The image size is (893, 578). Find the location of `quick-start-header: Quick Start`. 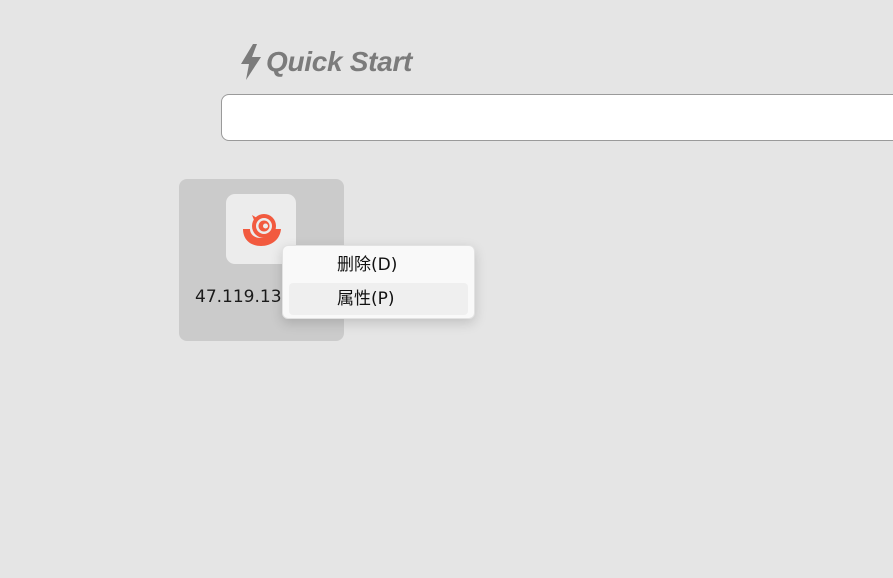

quick-start-header: Quick Start is located at coordinates (325, 62).